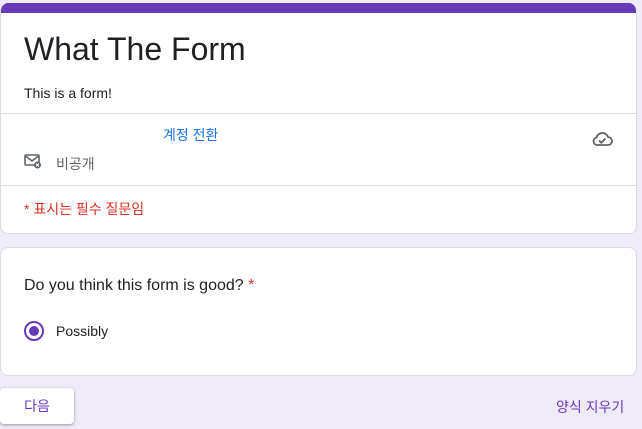  I want to click on required-note: * 표시는 필수 질문임, so click(84, 209).